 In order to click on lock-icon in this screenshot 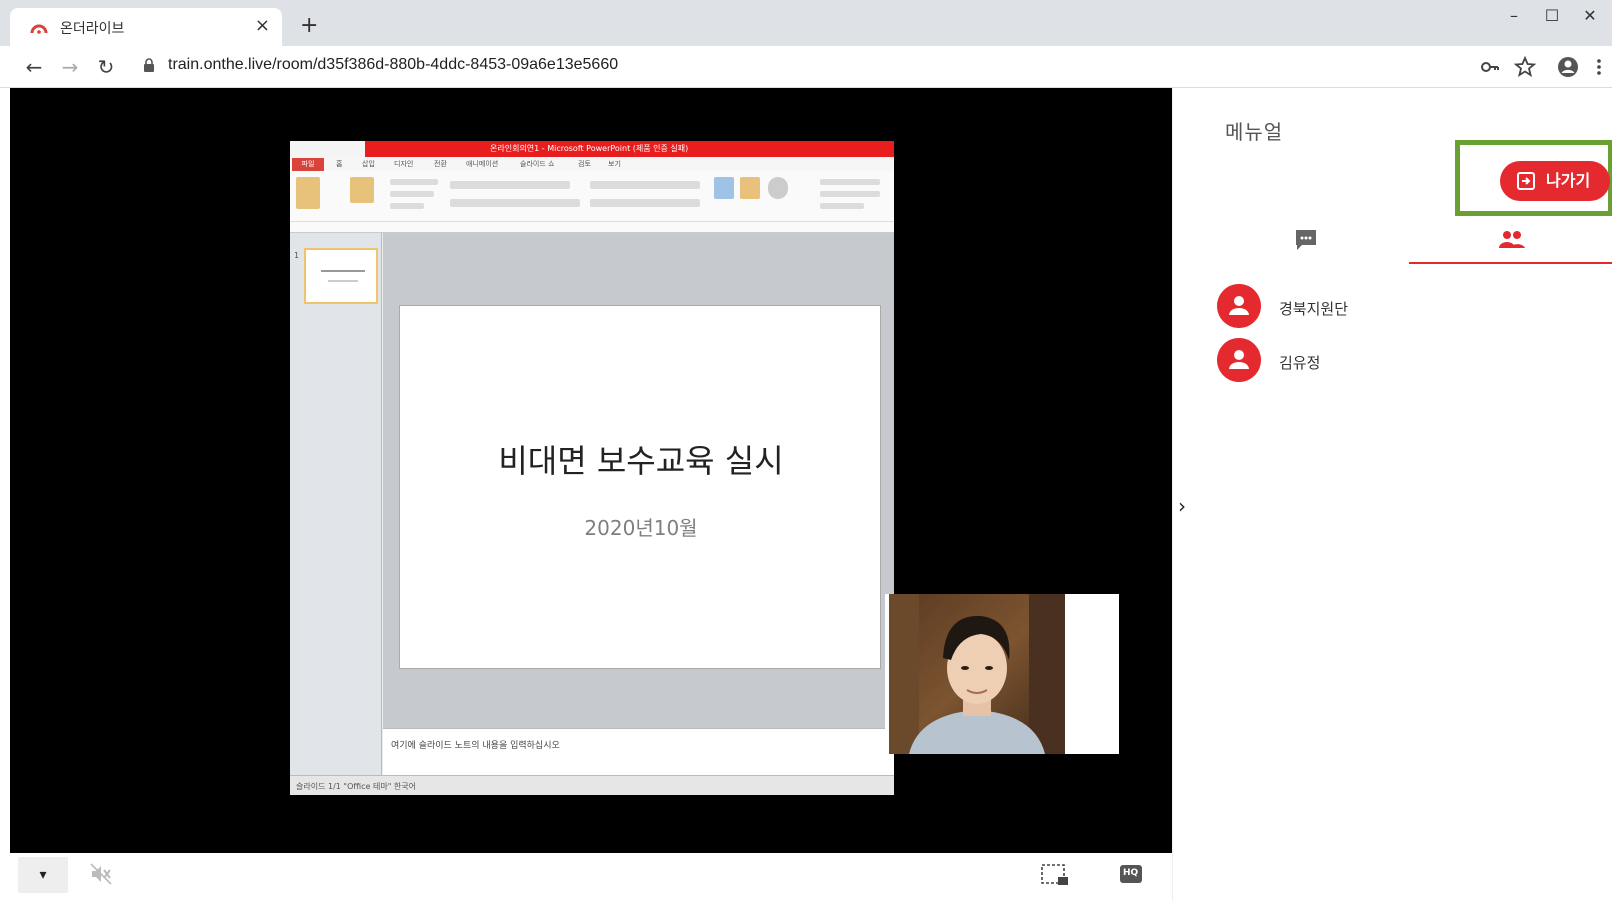, I will do `click(149, 65)`.